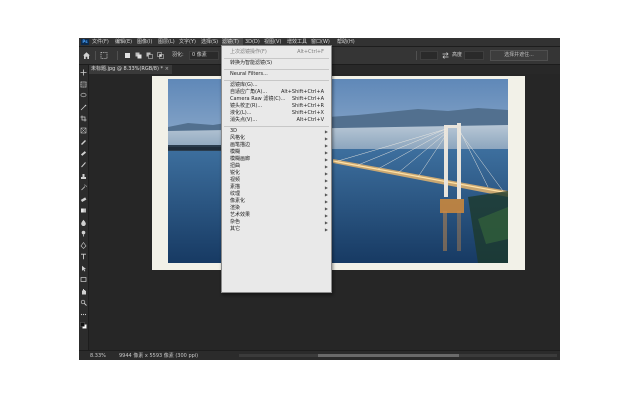 Image resolution: width=640 pixels, height=400 pixels. What do you see at coordinates (130, 69) in the screenshot?
I see `document-tab: 未标题.jpg @ 8.33%(RGB/8) * ×` at bounding box center [130, 69].